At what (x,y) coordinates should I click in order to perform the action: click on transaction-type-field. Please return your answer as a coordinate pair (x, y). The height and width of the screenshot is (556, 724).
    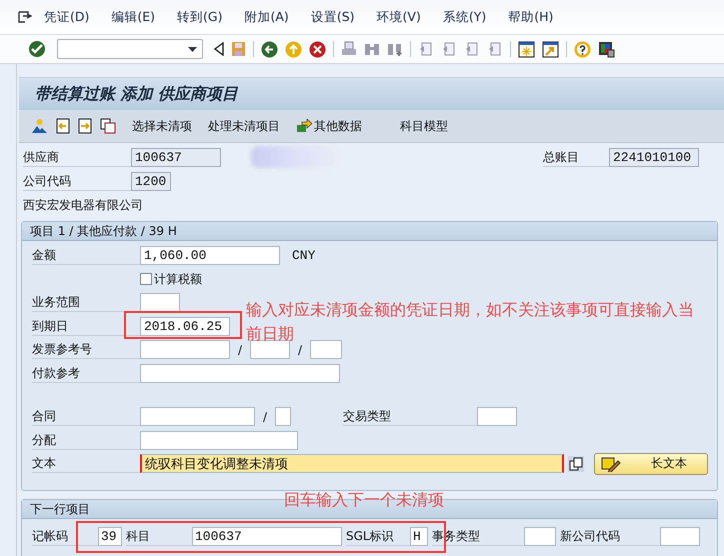
    Looking at the image, I should click on (497, 416).